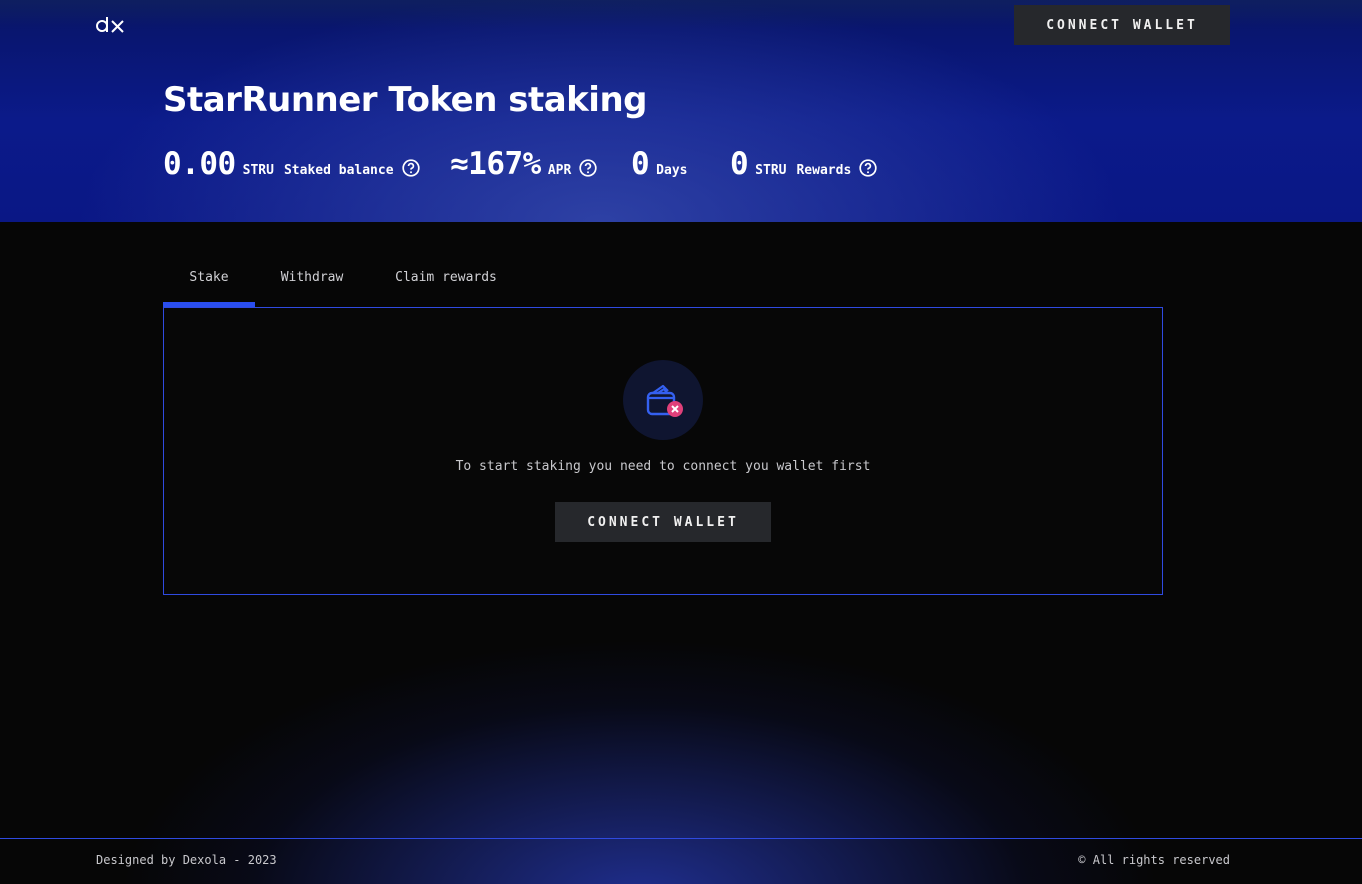 The height and width of the screenshot is (884, 1362). I want to click on tab-bar: Stake Withdraw Claim rewards, so click(663, 284).